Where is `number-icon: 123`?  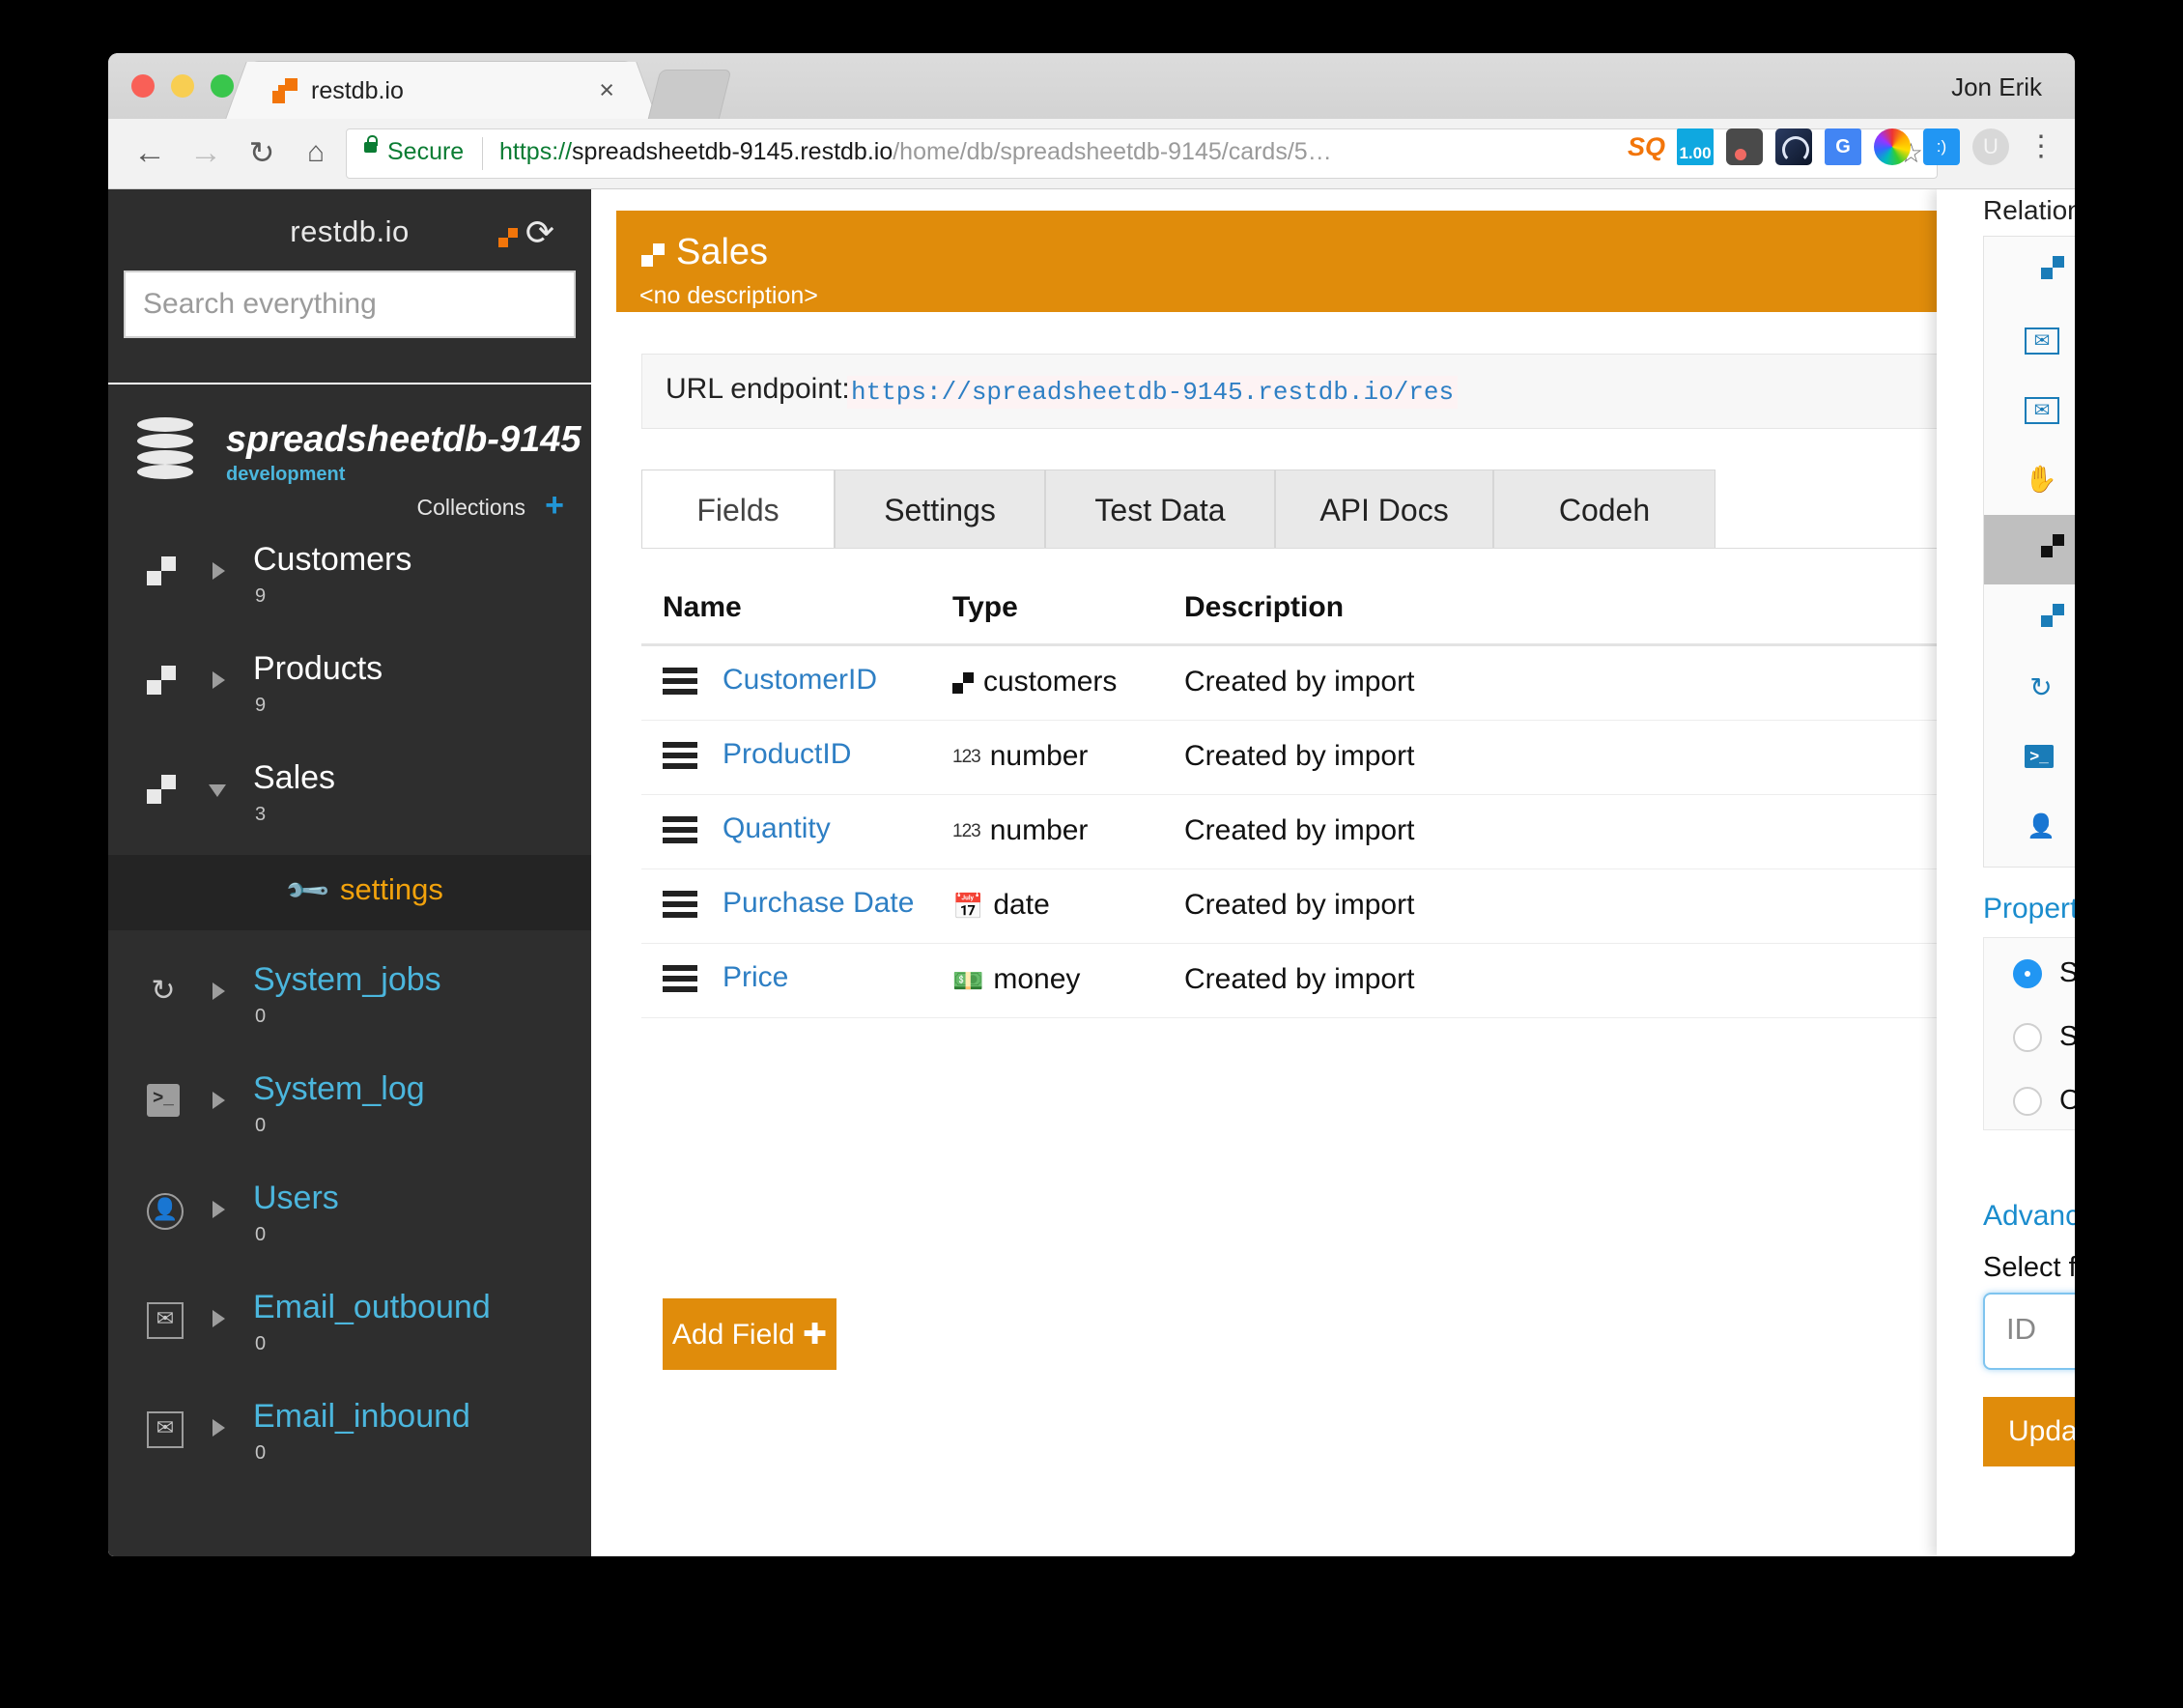 number-icon: 123 is located at coordinates (967, 757).